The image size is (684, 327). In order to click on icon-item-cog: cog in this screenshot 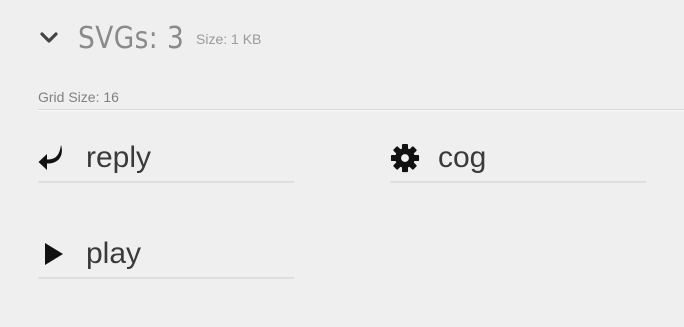, I will do `click(518, 160)`.